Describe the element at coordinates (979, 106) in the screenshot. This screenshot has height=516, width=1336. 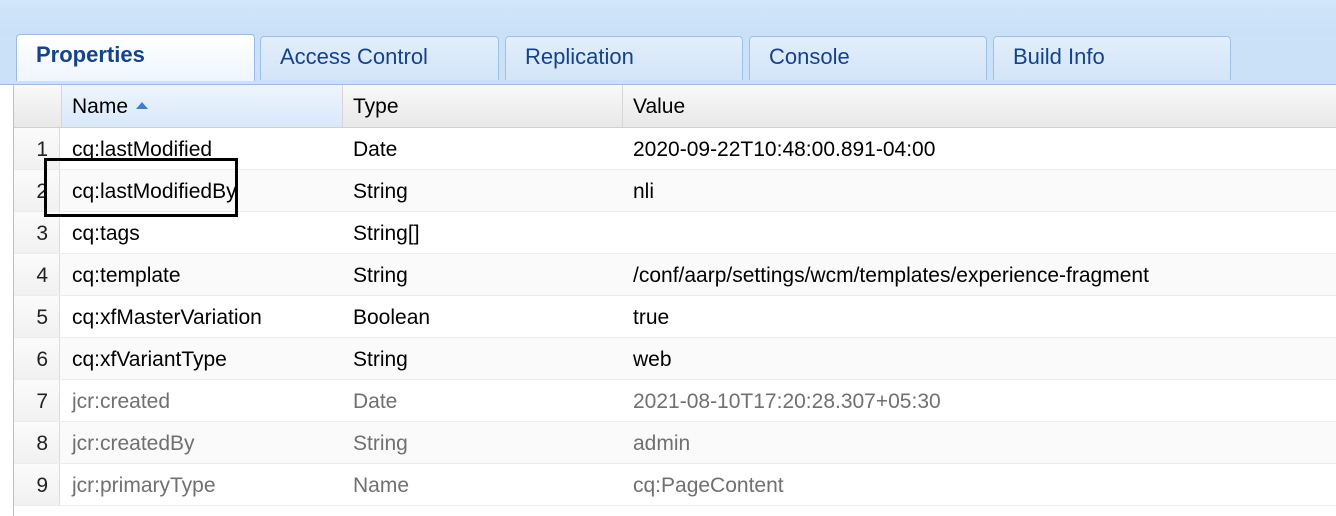
I see `column-header-value: Value` at that location.